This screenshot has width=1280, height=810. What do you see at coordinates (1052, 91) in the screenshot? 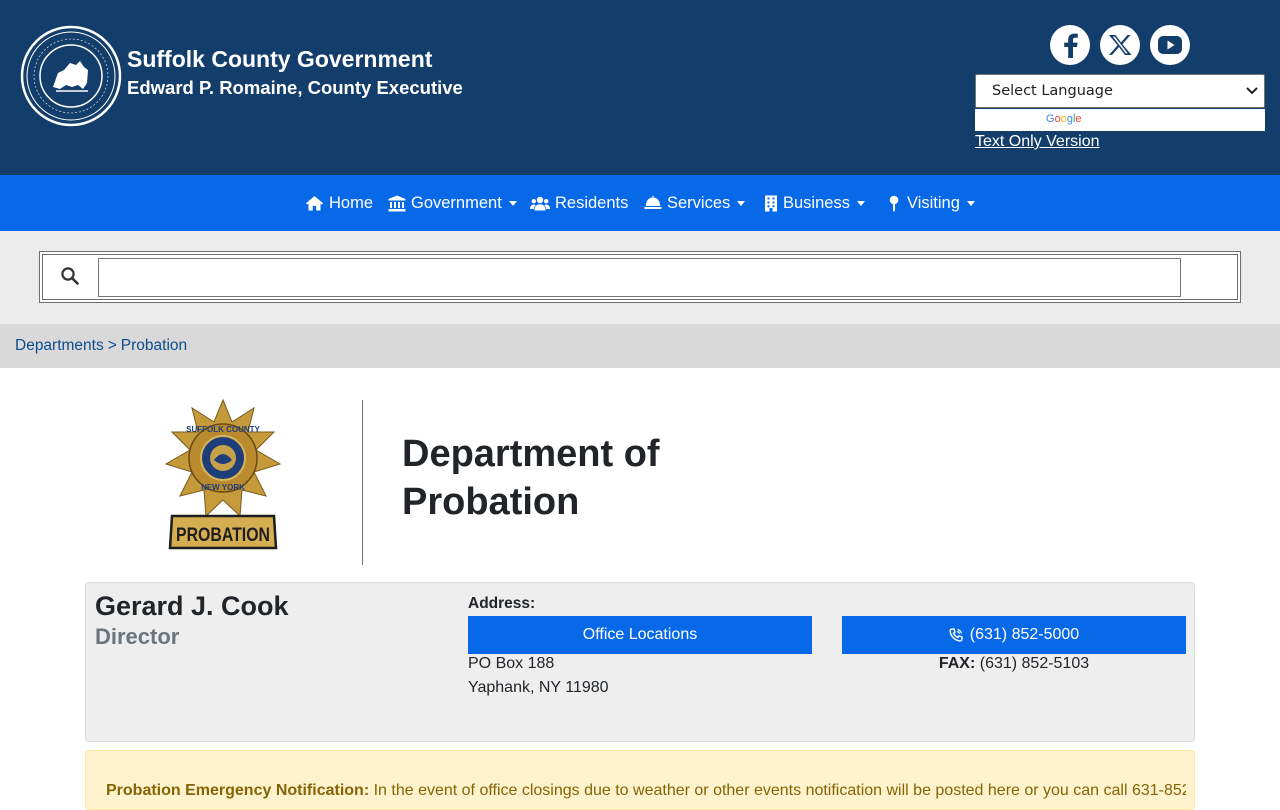
I see `language-select-value: Select Language` at bounding box center [1052, 91].